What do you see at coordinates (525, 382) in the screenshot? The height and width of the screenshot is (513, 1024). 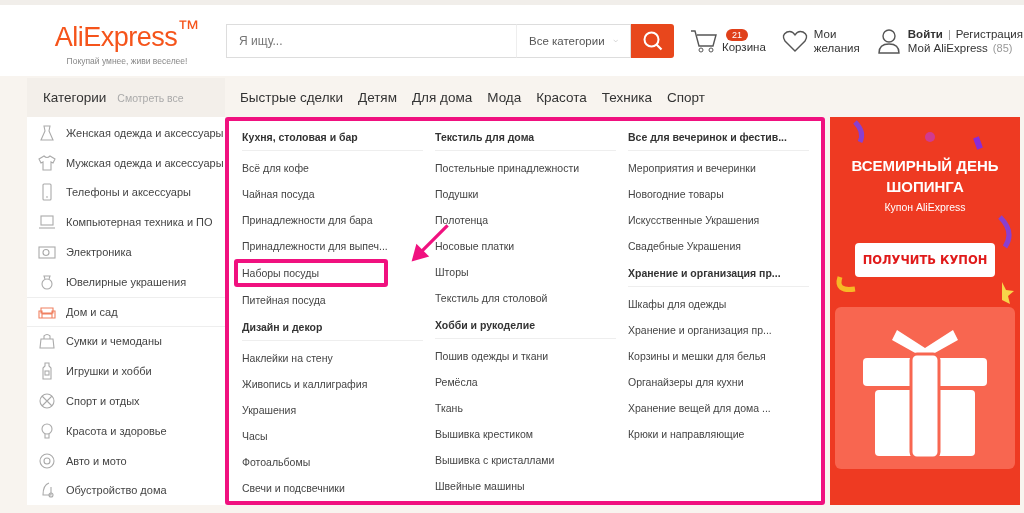 I see `subcategory-link: Ремёсла` at bounding box center [525, 382].